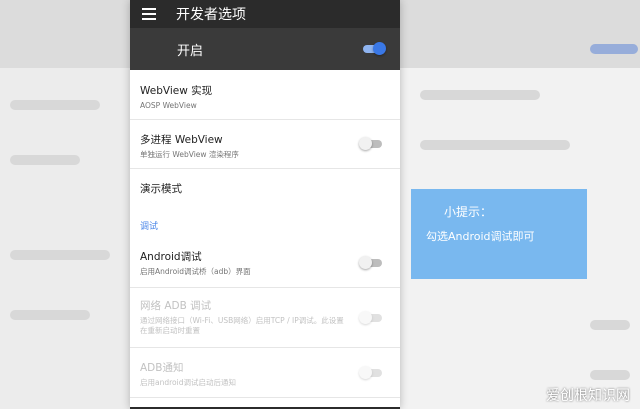  I want to click on setting-title: 演示模式, so click(161, 189).